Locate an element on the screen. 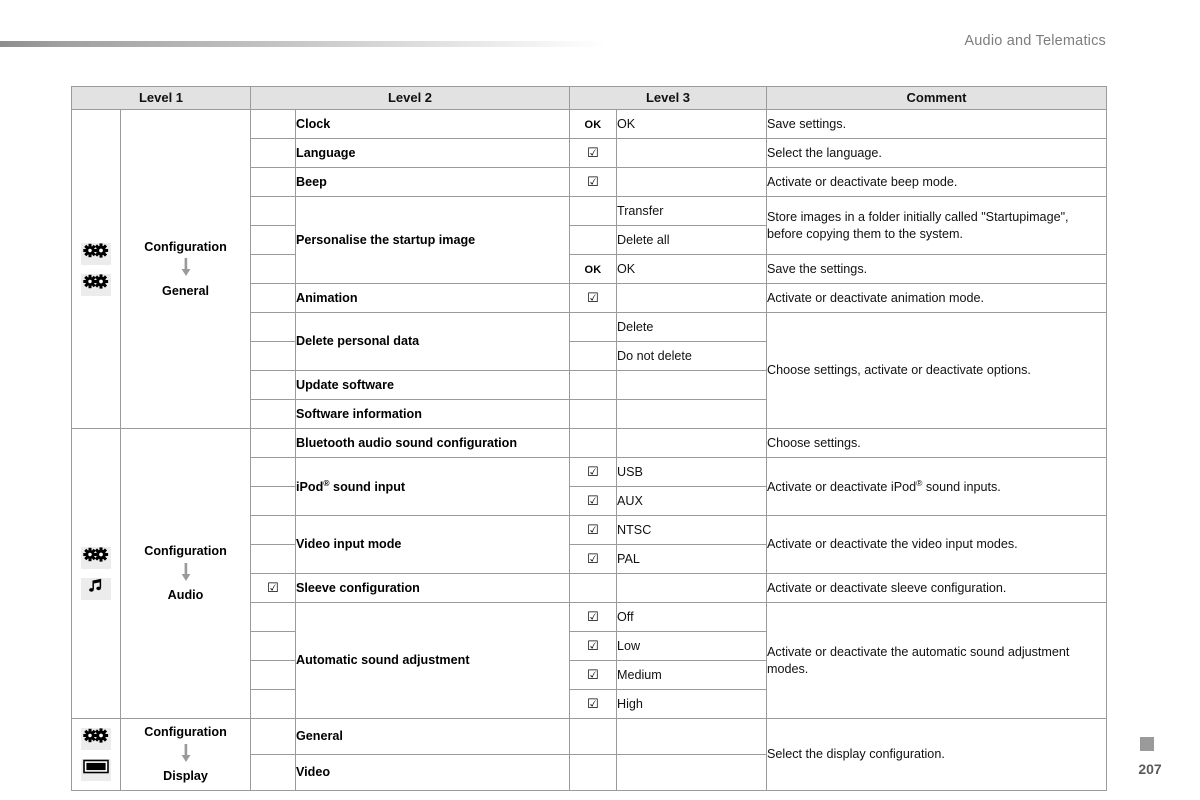 The height and width of the screenshot is (800, 1200). column-header-level2: Level 2 is located at coordinates (410, 98).